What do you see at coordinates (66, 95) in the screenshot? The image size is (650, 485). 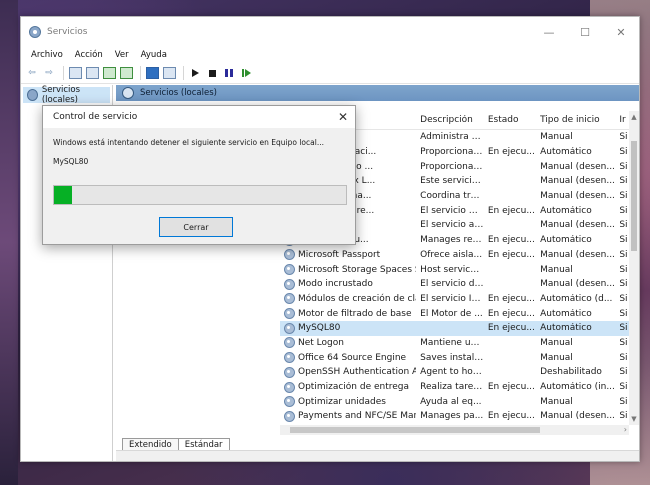 I see `tree-item-services-local: Servicios (locales)` at bounding box center [66, 95].